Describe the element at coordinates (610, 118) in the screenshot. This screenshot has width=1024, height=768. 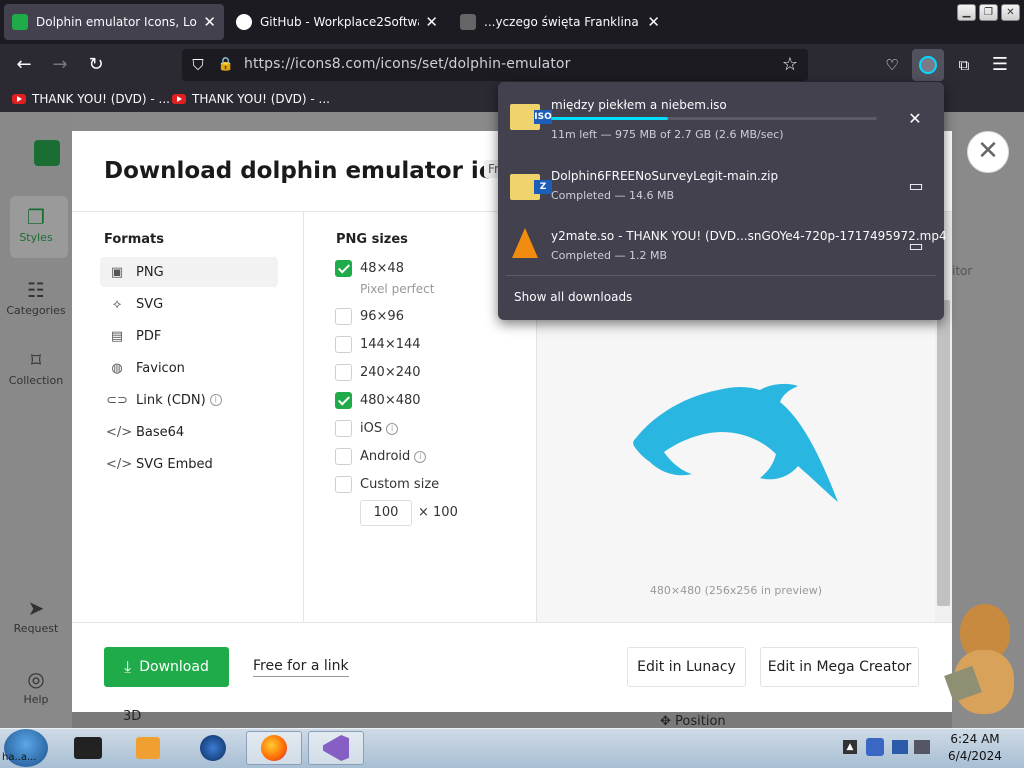
I see `download-progress-fill` at that location.